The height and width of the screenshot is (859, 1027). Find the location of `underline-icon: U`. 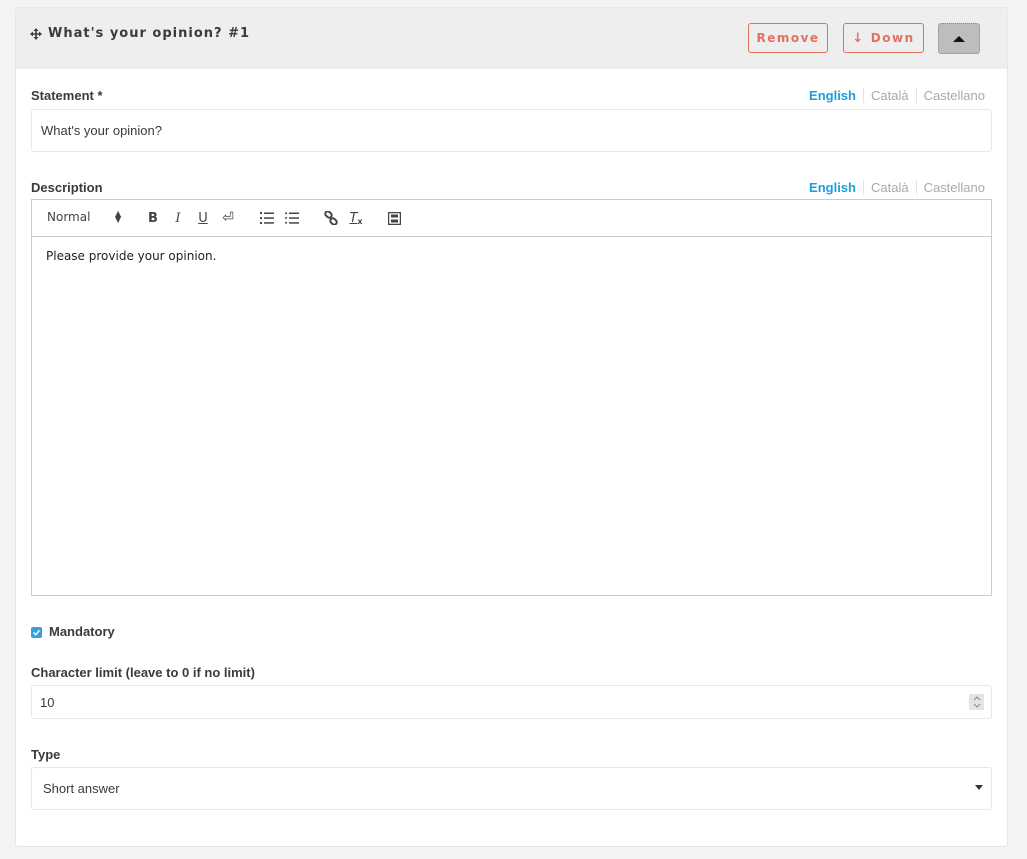

underline-icon: U is located at coordinates (203, 218).